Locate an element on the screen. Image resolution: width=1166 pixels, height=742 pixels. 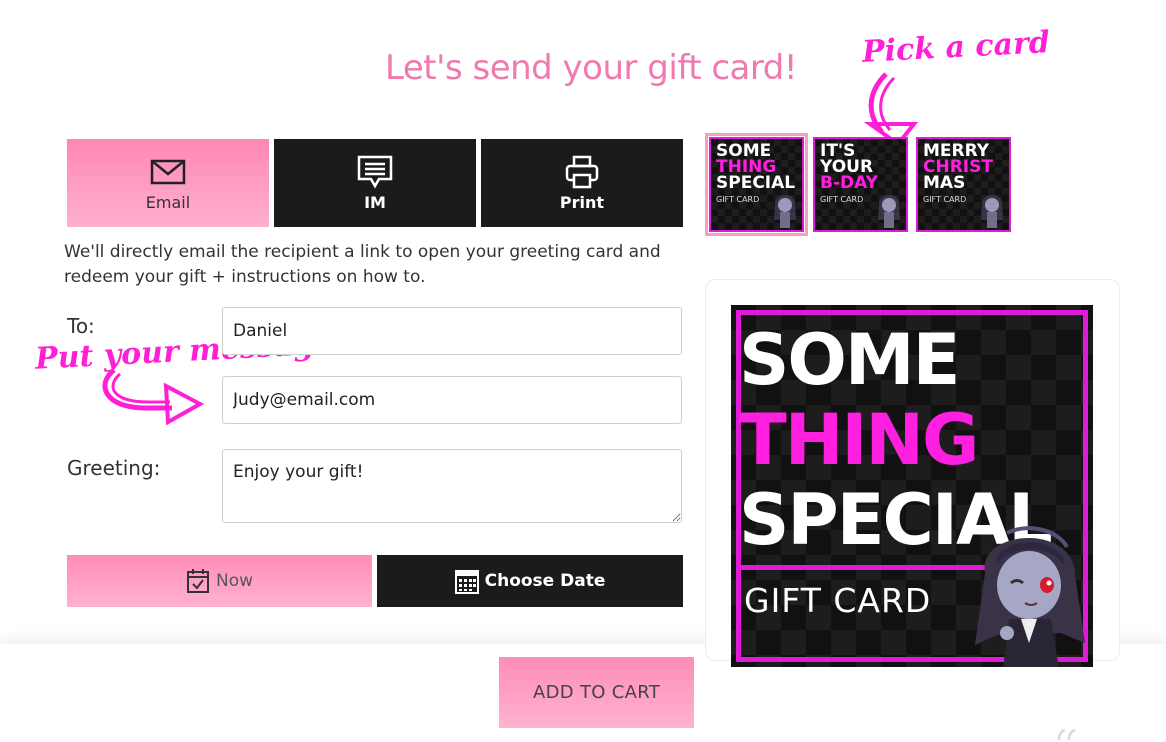
card-line: B-DAY is located at coordinates (849, 183).